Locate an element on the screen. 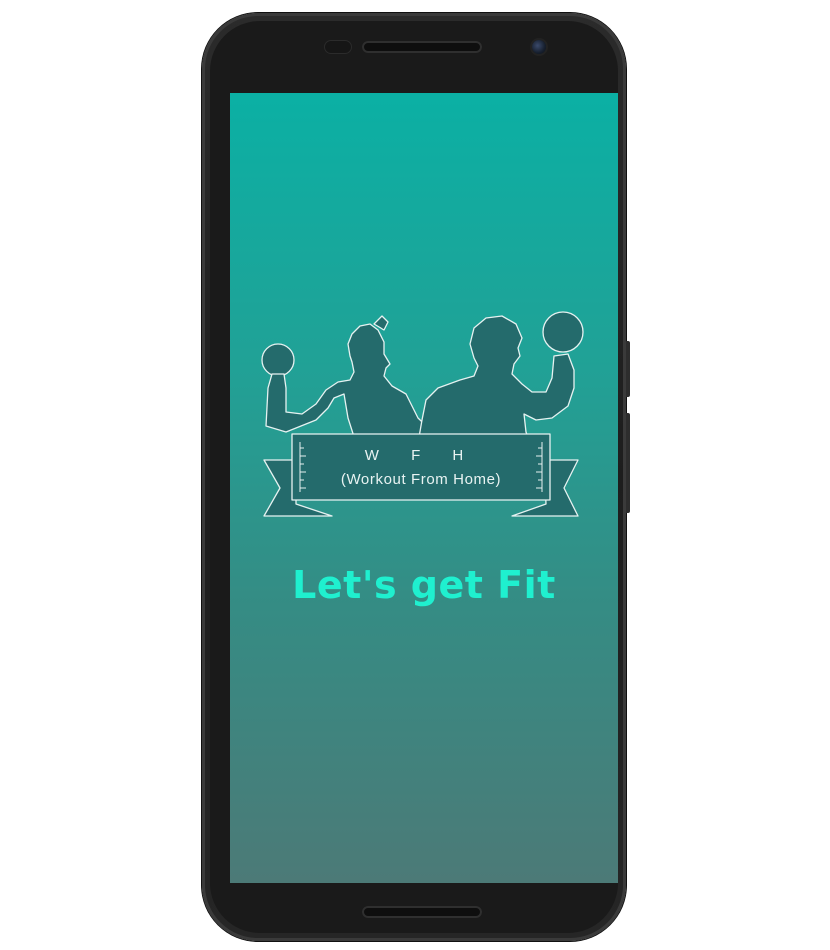 Image resolution: width=830 pixels, height=950 pixels. proximity-sensor is located at coordinates (338, 47).